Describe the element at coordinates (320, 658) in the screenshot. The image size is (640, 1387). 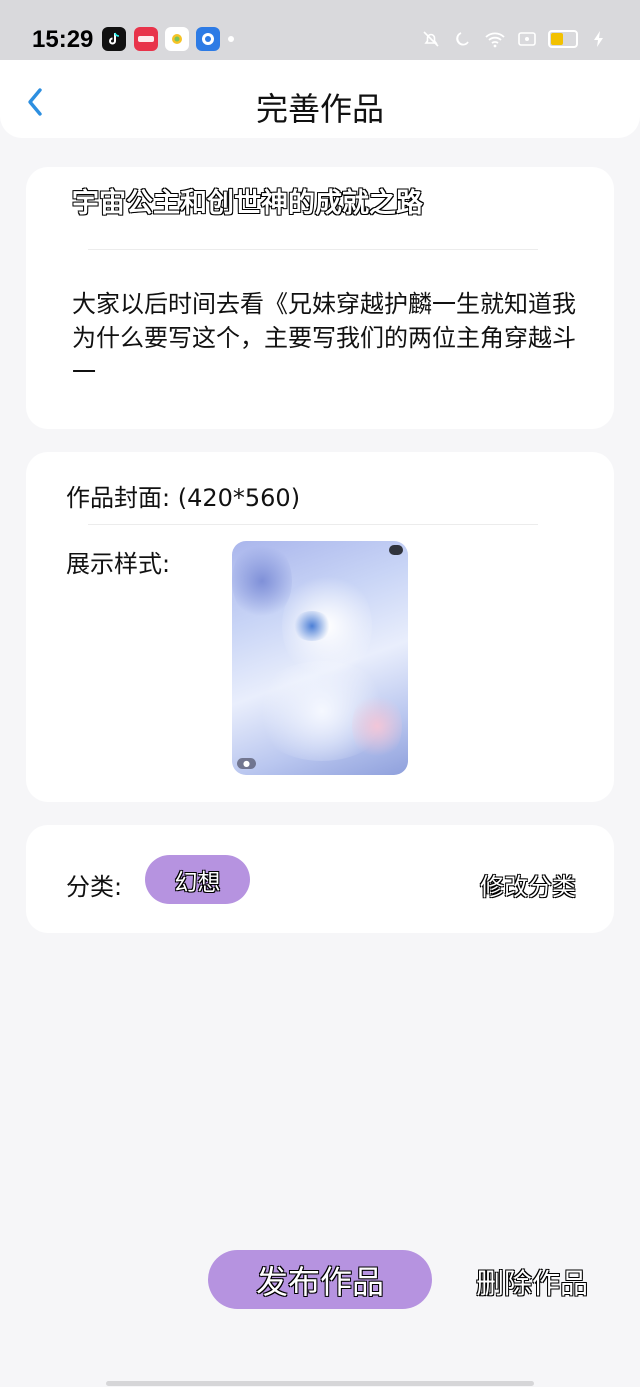
I see `cover-image: ●` at that location.